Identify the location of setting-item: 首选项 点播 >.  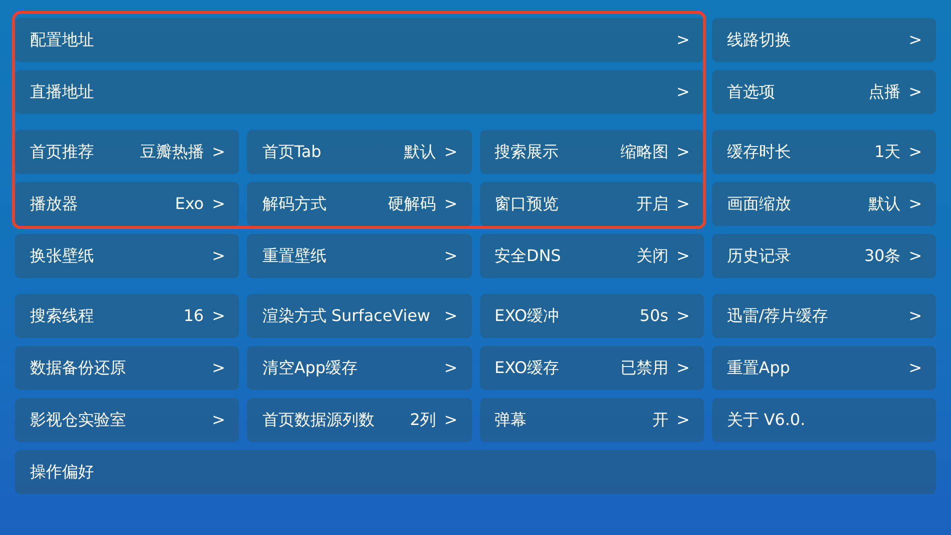
(824, 92).